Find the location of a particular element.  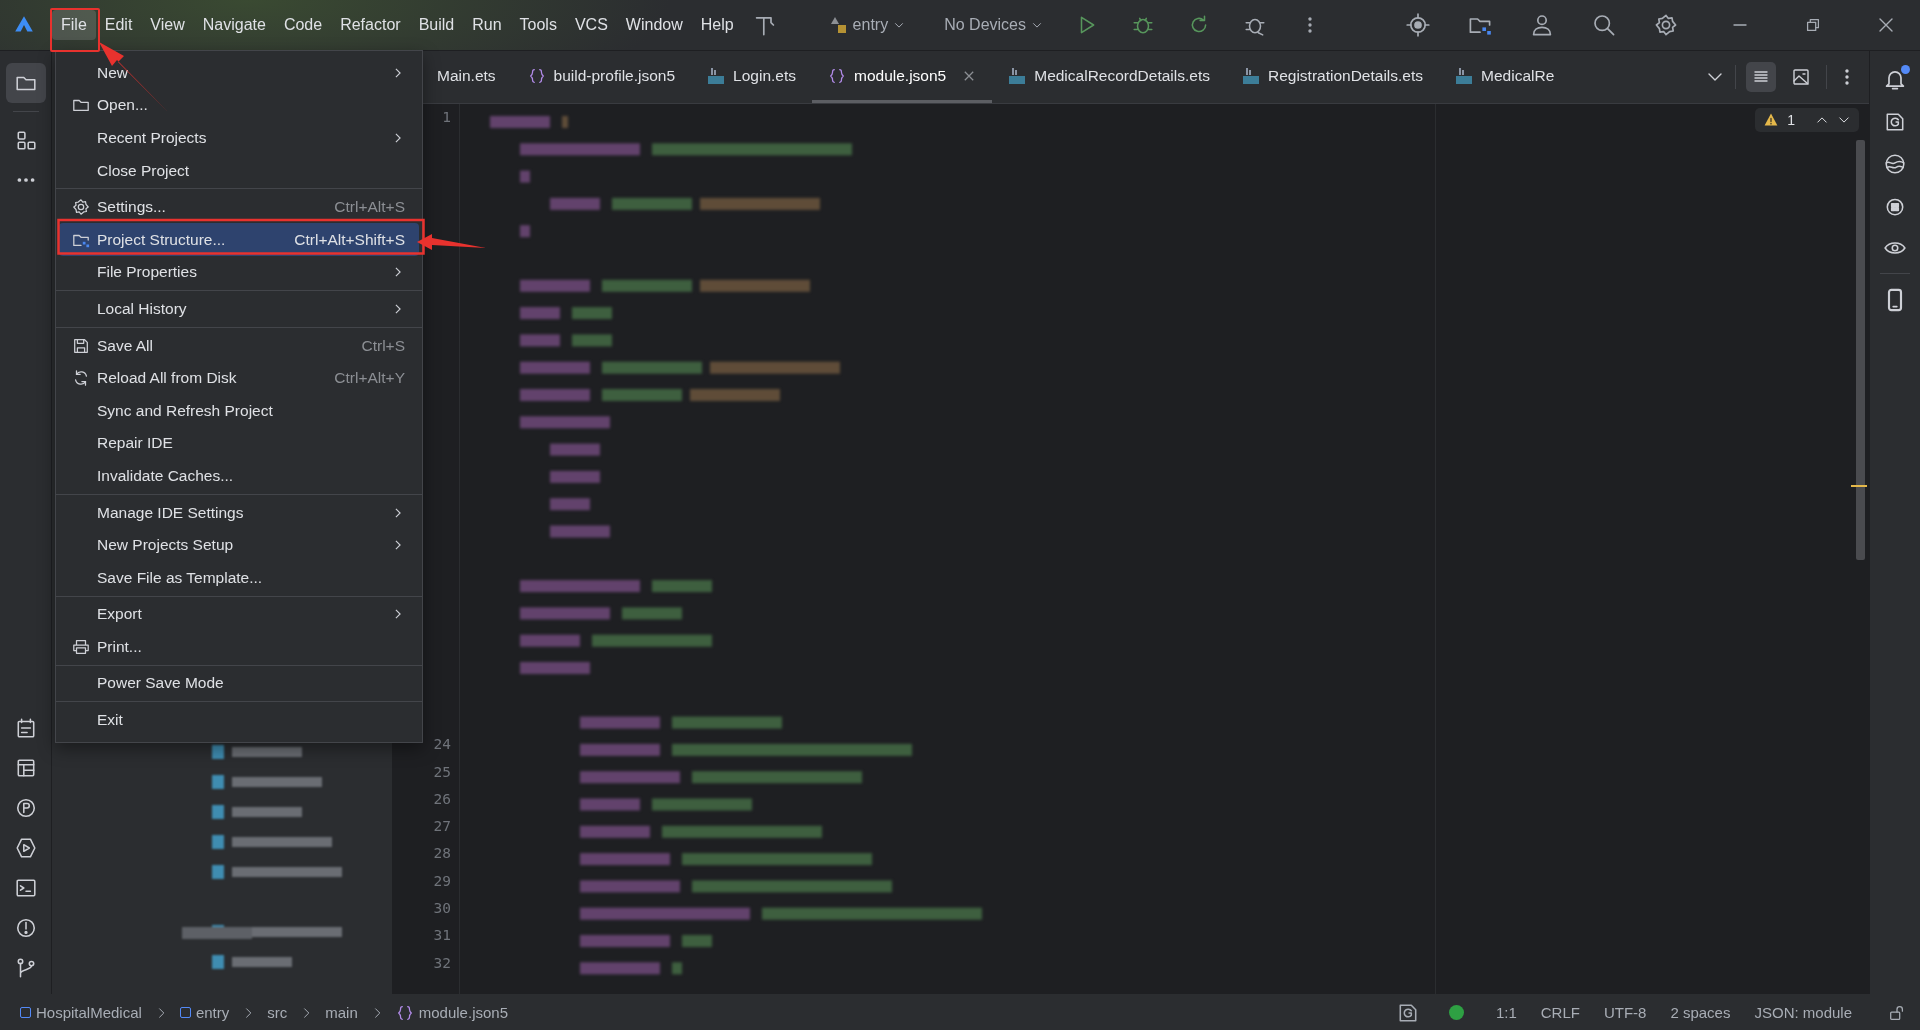

warning-marker is located at coordinates (1859, 486).